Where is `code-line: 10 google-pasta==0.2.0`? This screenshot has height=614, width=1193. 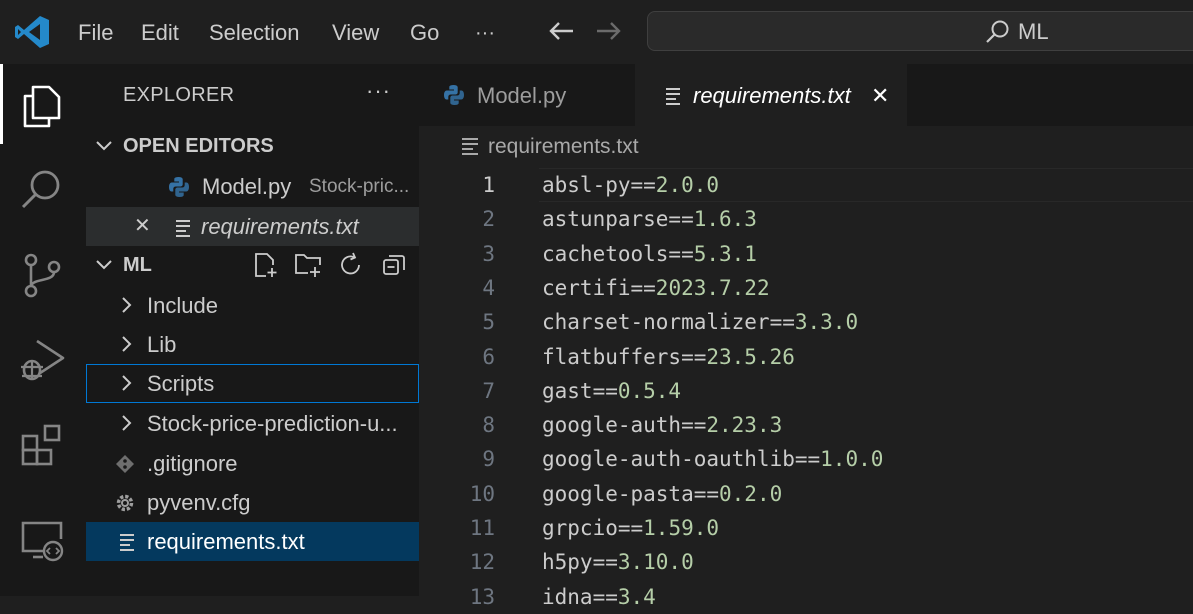 code-line: 10 google-pasta==0.2.0 is located at coordinates (806, 494).